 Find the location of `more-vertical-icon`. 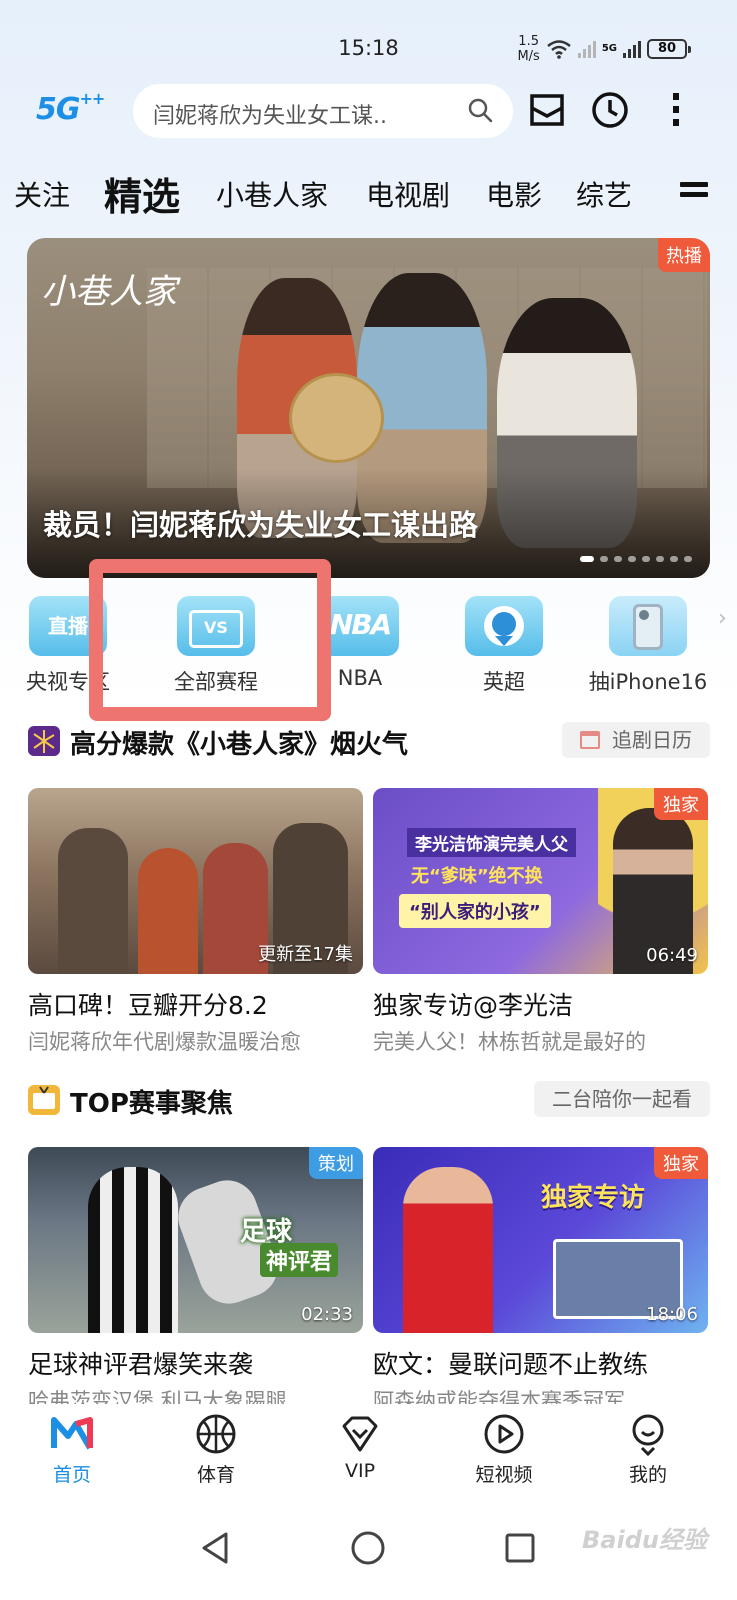

more-vertical-icon is located at coordinates (676, 110).